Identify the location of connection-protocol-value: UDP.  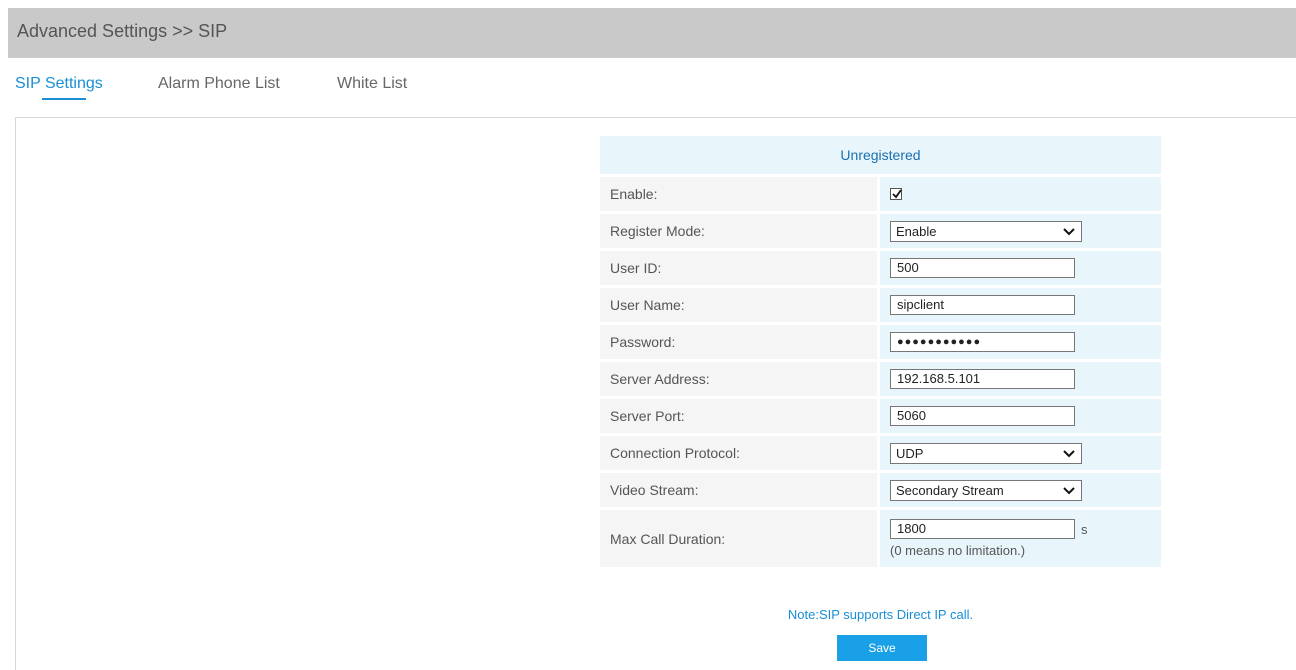
(1020, 453).